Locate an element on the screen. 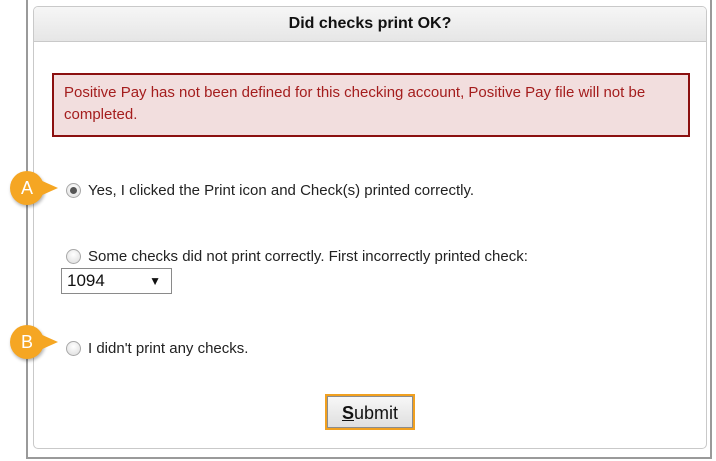 Image resolution: width=716 pixels, height=461 pixels. callout-marker-a: A is located at coordinates (34, 188).